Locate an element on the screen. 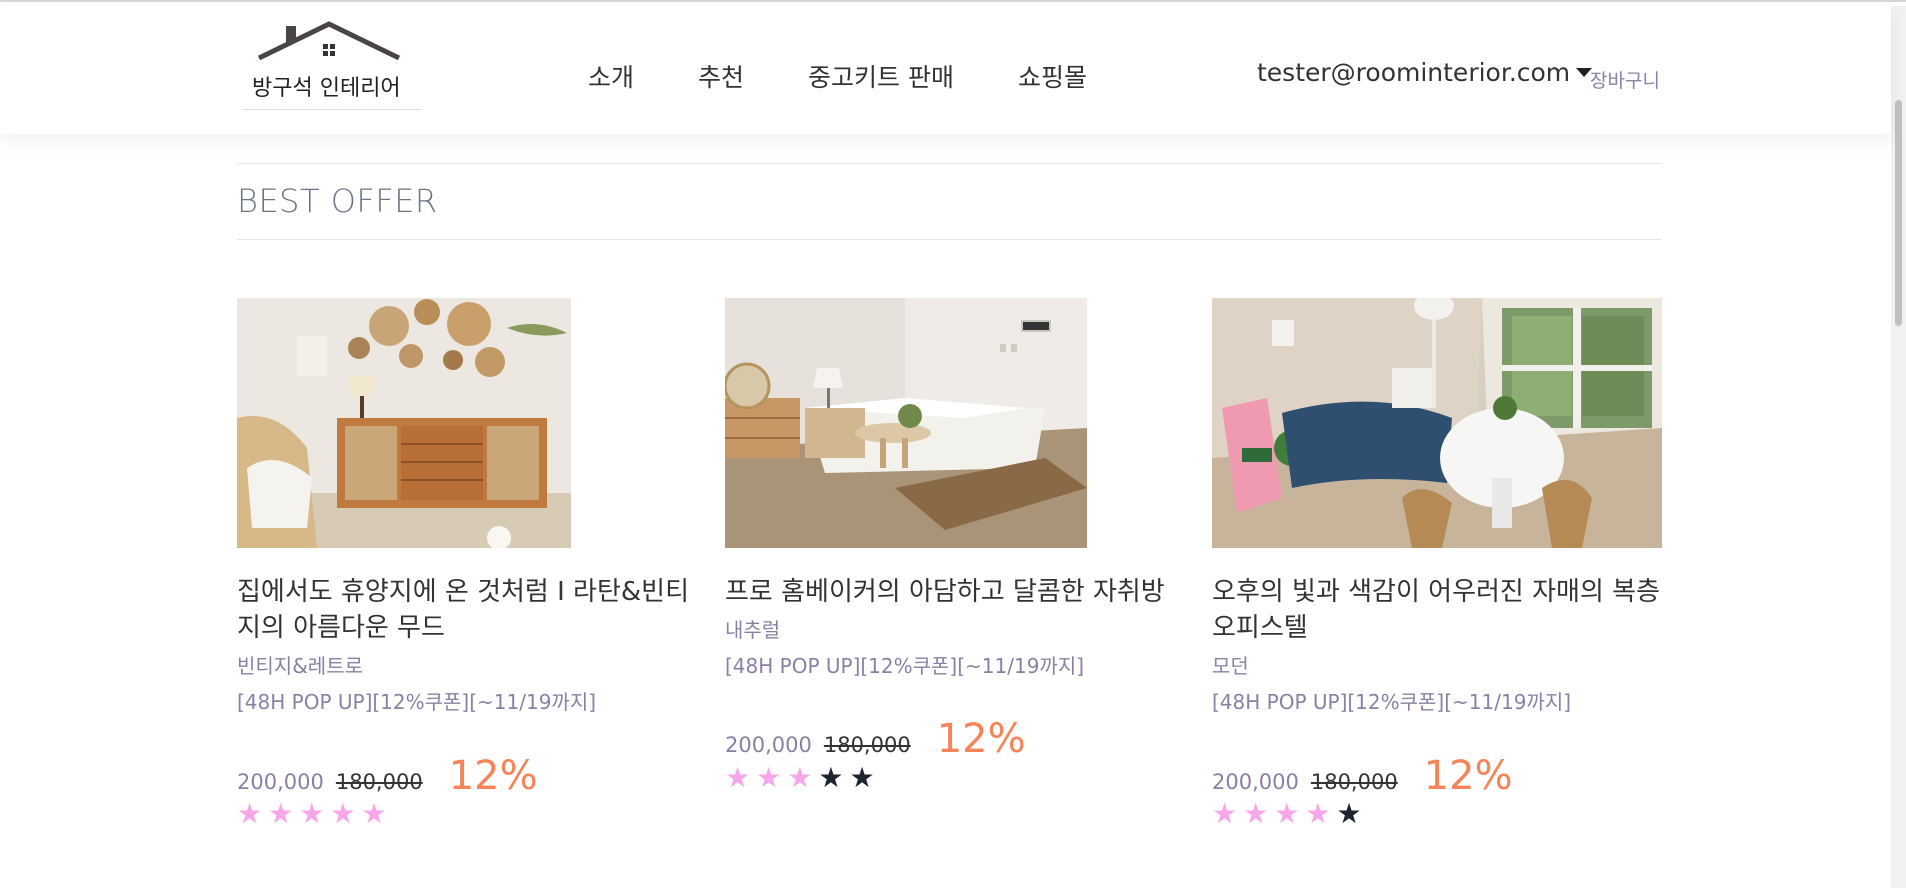 This screenshot has width=1906, height=888. menu-item-recommend: 추천 is located at coordinates (721, 76).